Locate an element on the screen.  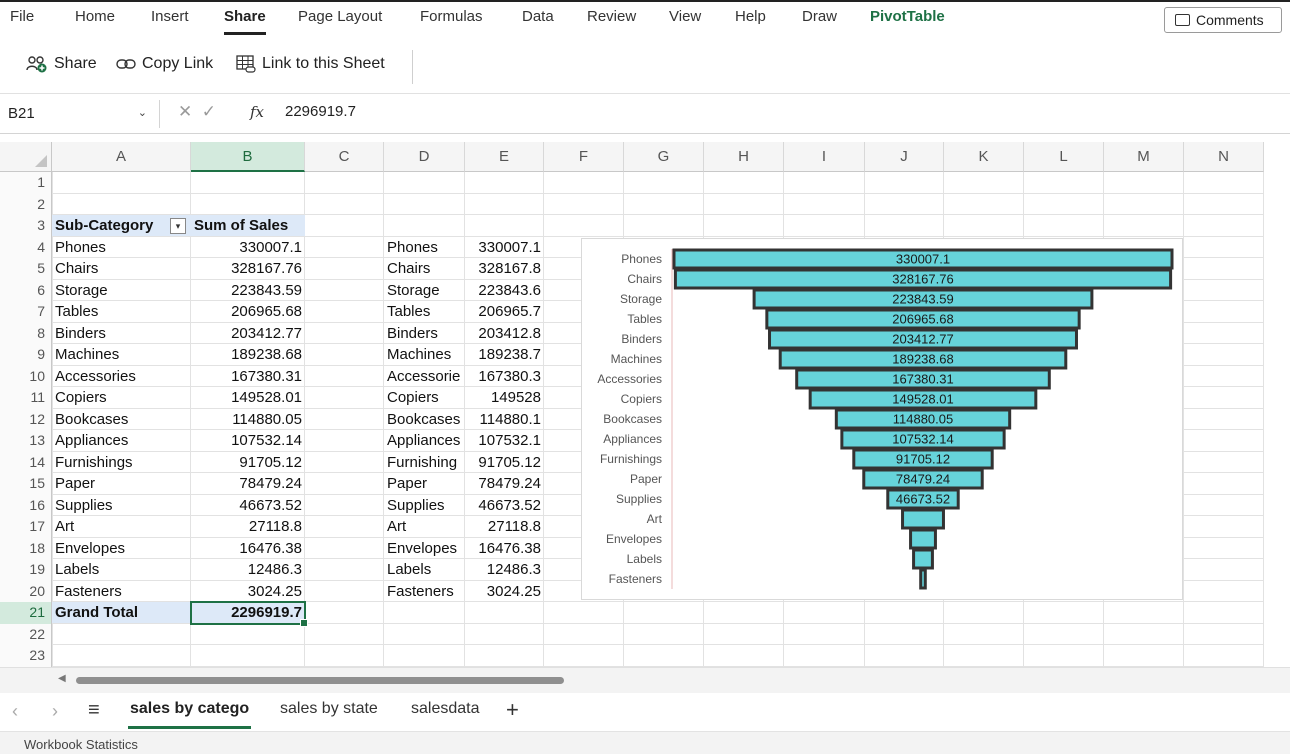
pivot-value-cell: 78479.24 is located at coordinates (248, 483).